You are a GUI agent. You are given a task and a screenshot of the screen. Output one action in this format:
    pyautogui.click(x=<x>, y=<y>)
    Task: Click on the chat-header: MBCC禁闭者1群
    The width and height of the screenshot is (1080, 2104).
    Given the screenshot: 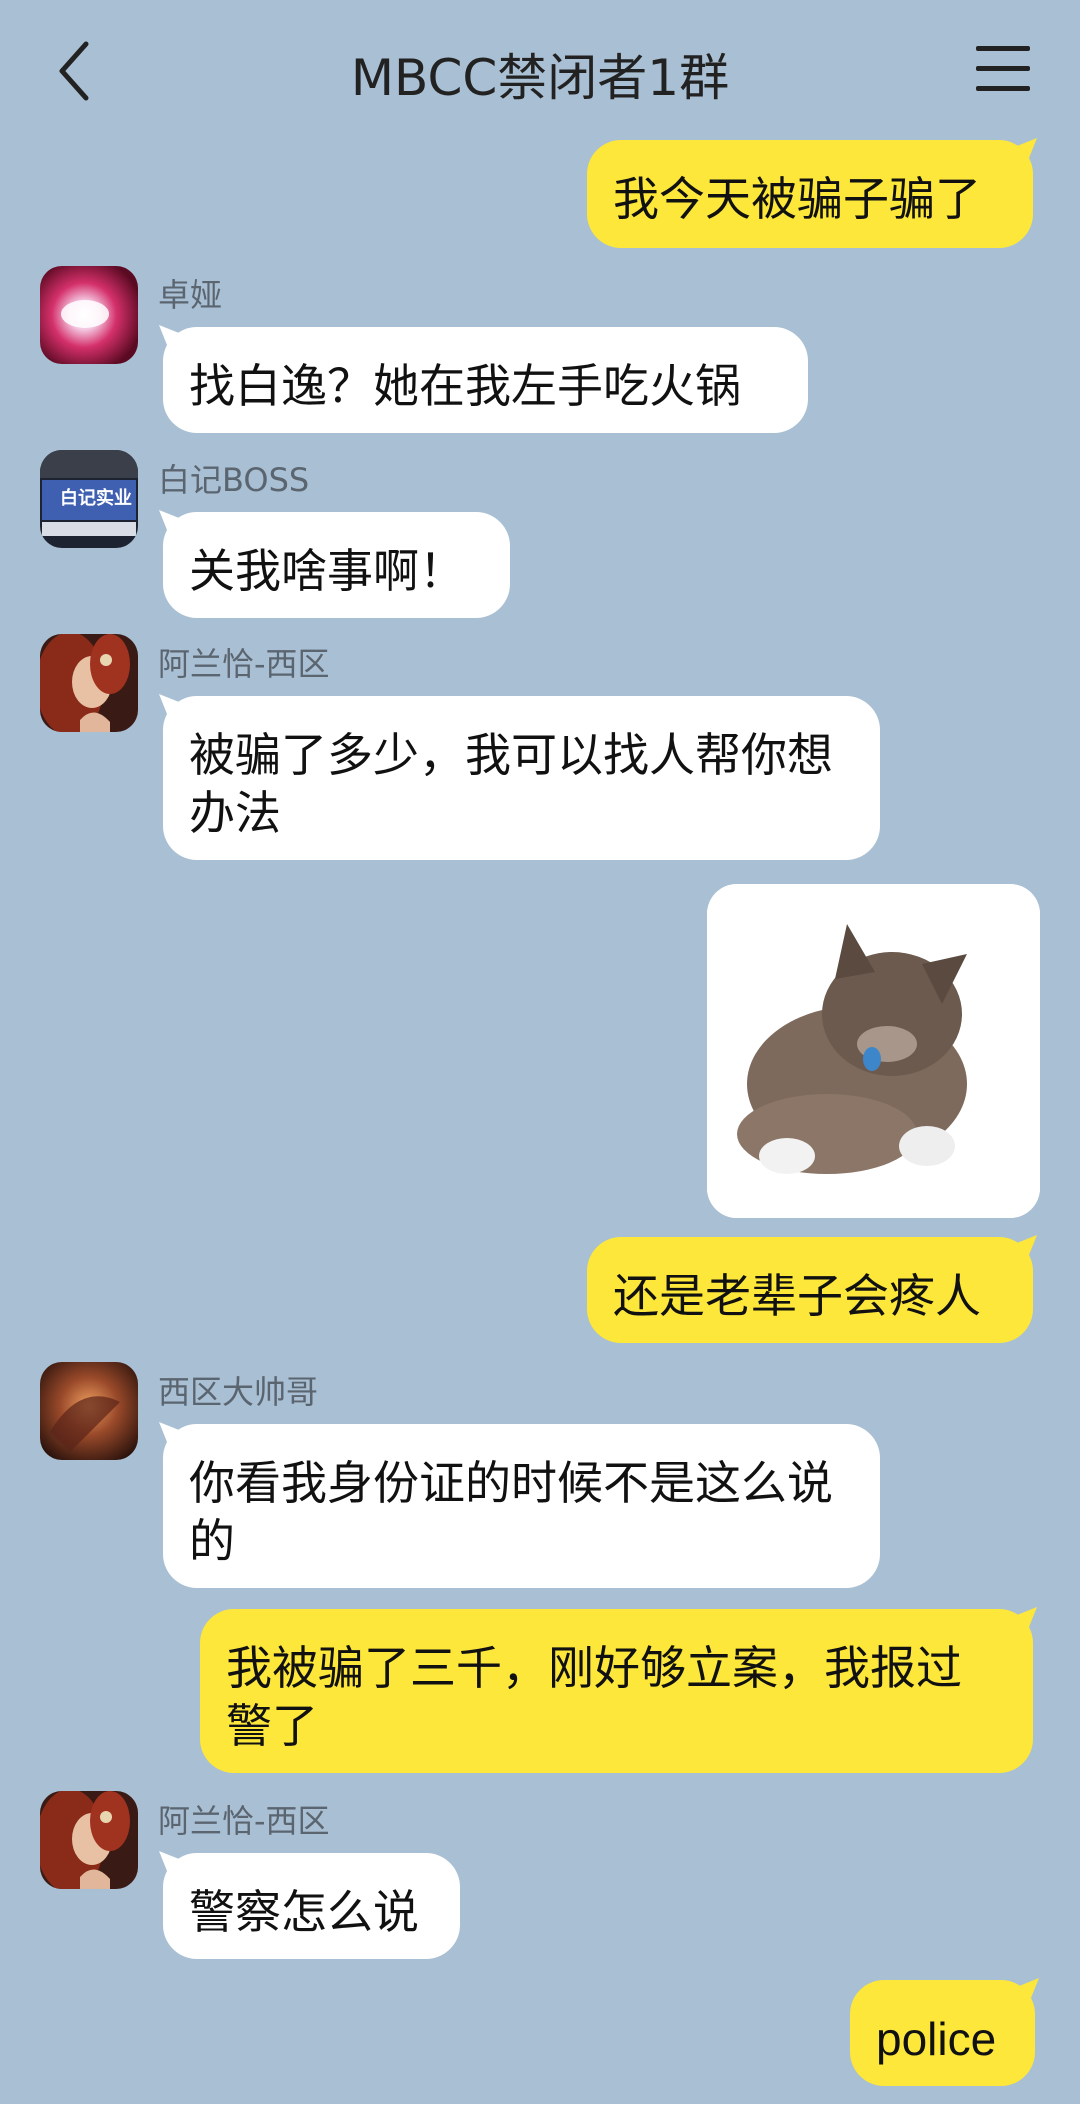 What is the action you would take?
    pyautogui.click(x=540, y=70)
    